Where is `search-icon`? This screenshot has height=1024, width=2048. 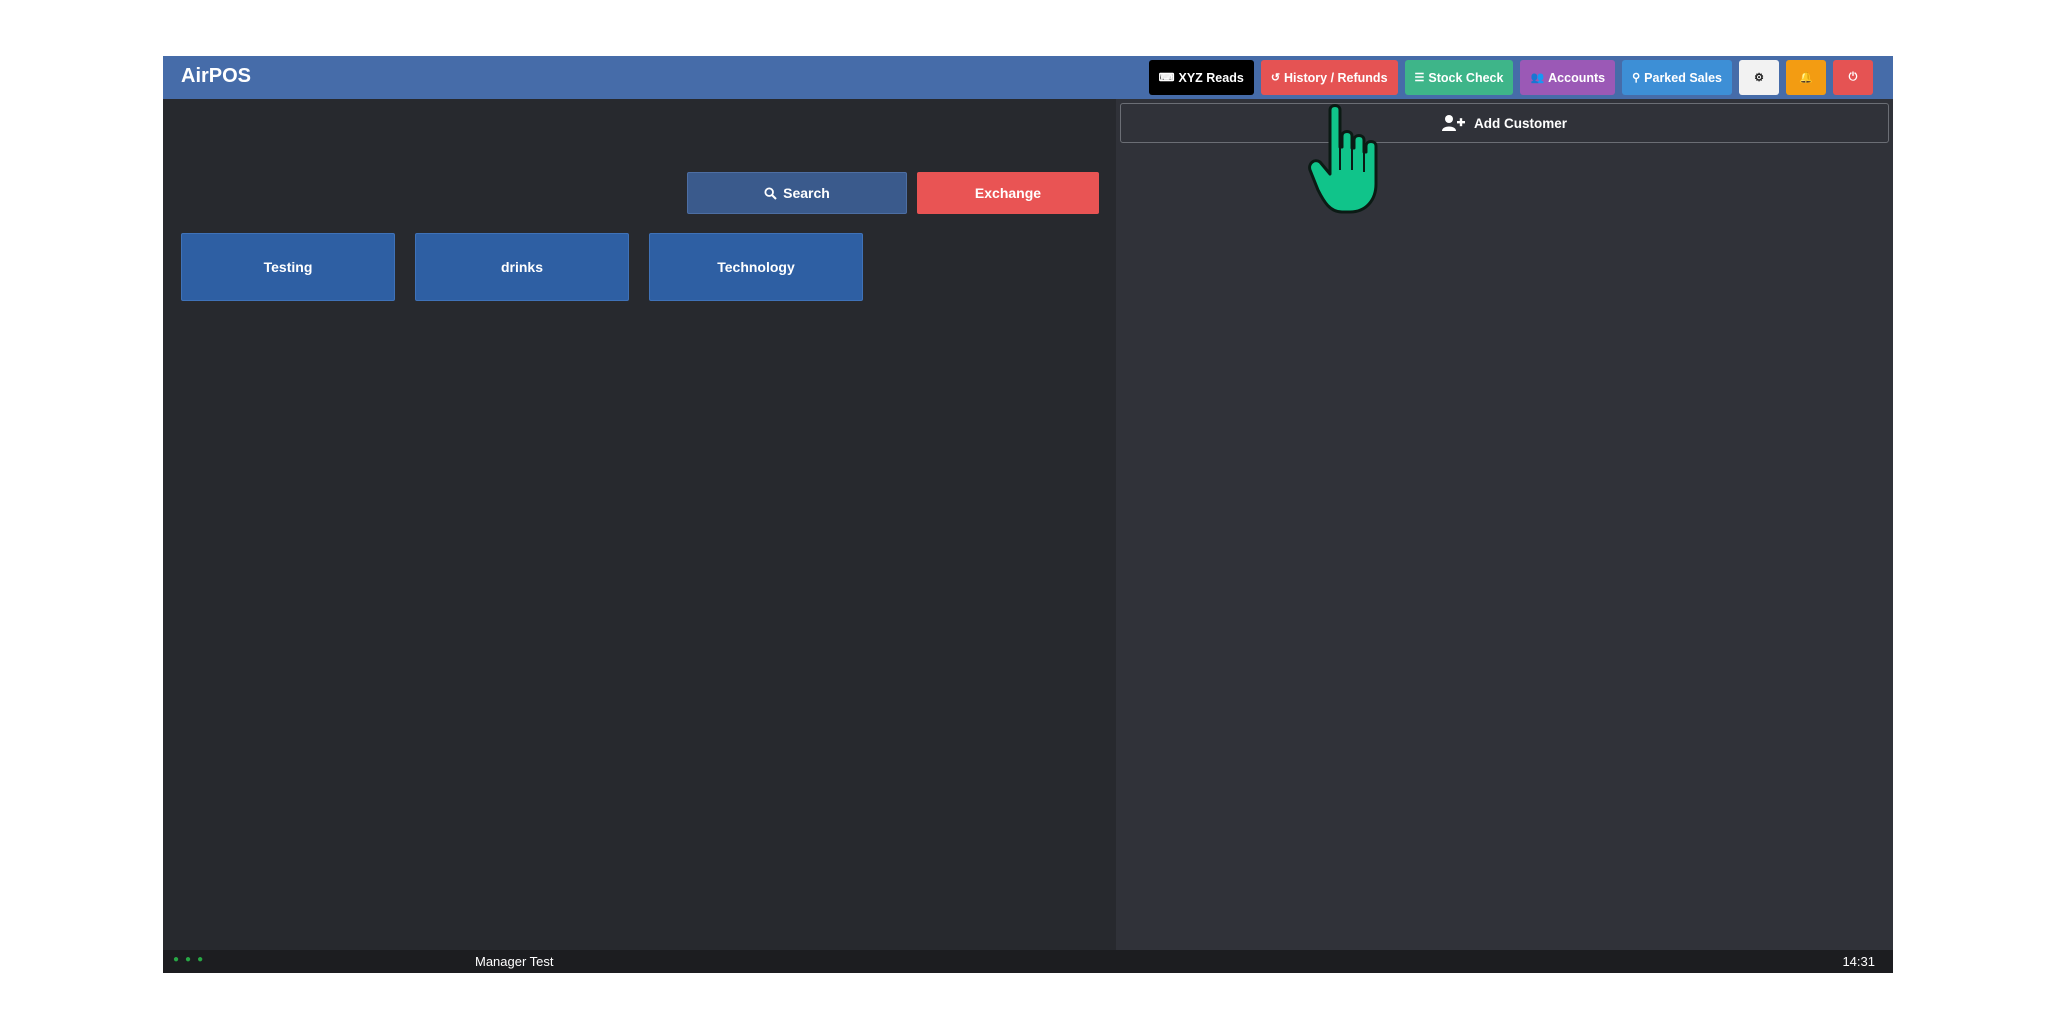 search-icon is located at coordinates (770, 193).